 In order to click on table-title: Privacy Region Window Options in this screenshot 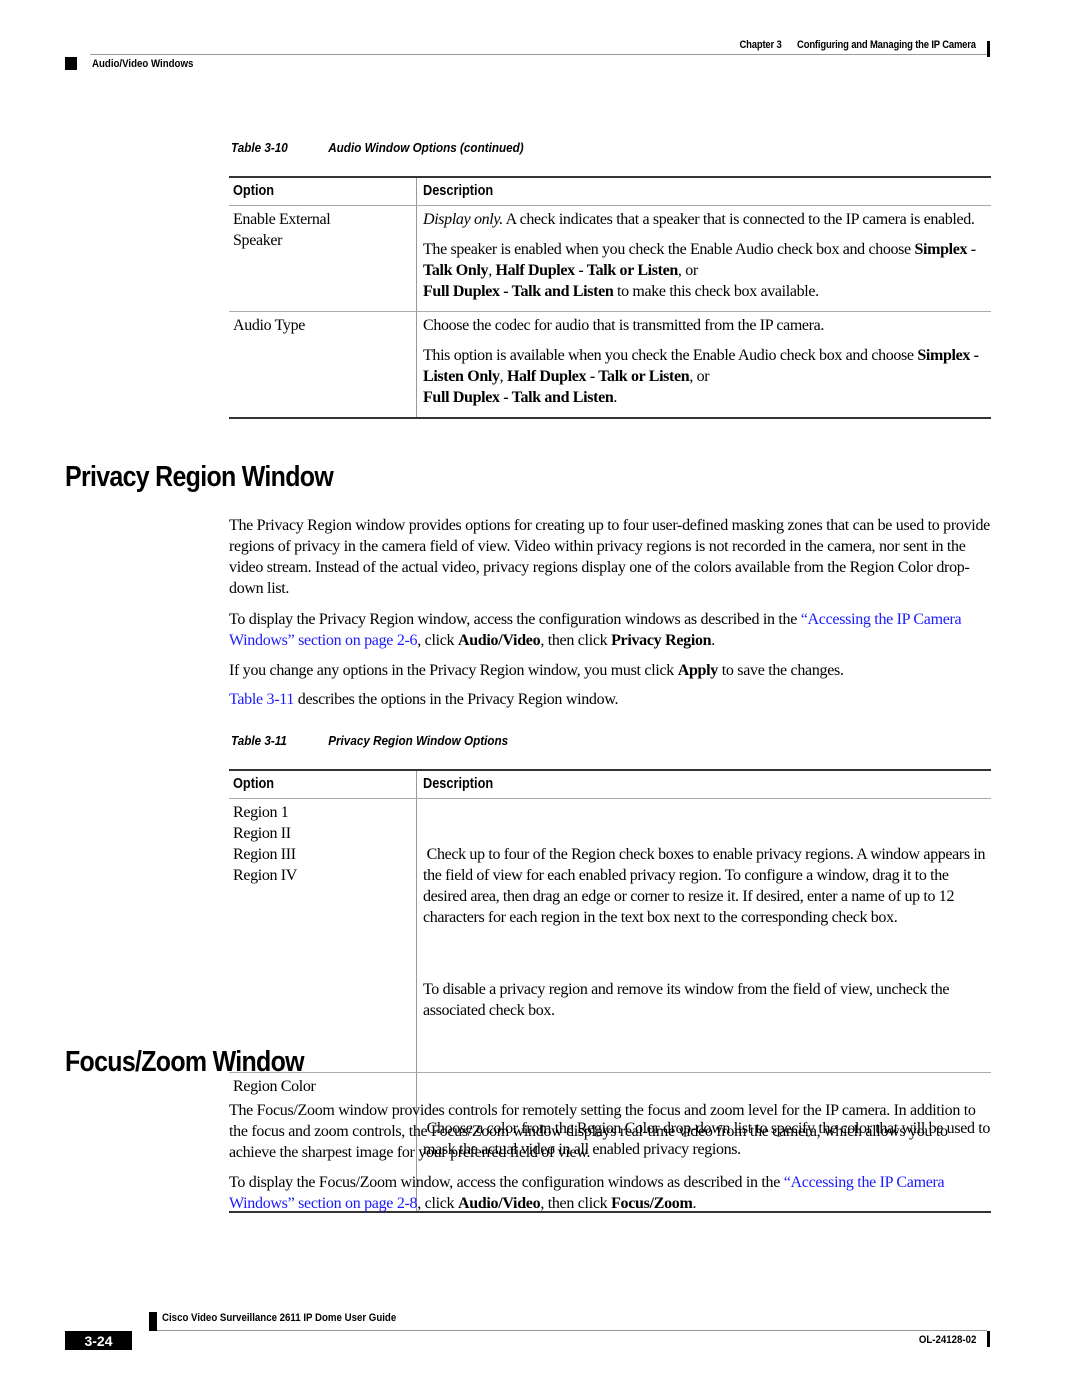, I will do `click(418, 740)`.